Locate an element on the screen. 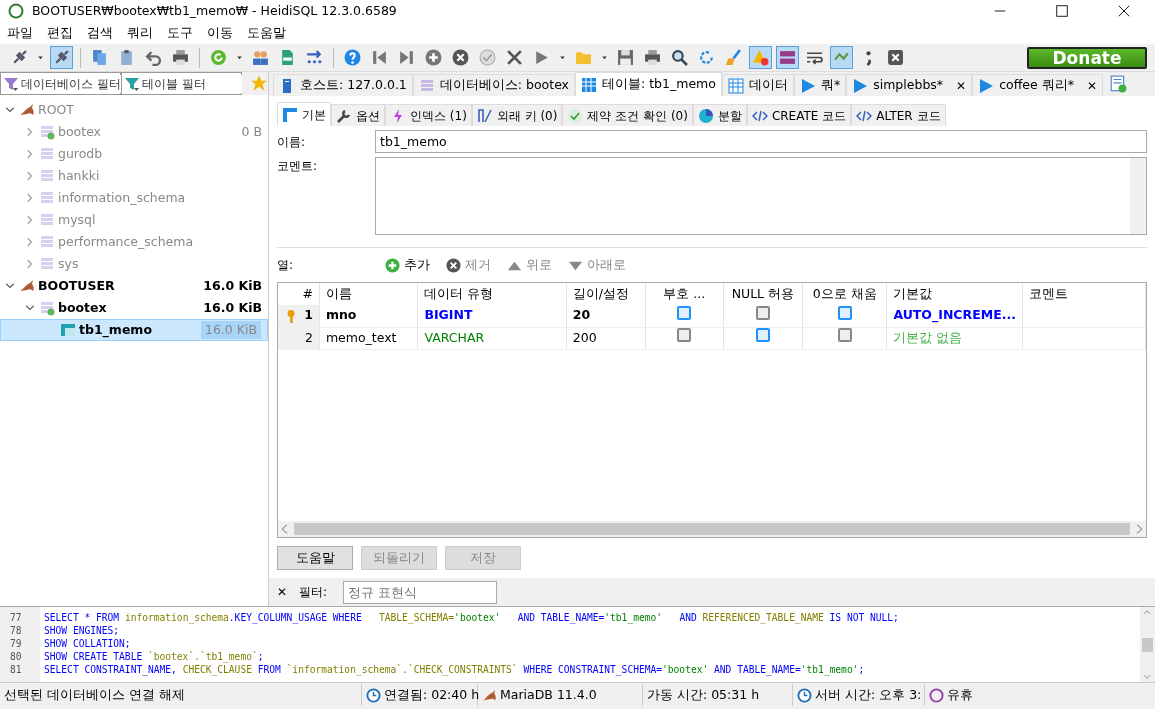 The image size is (1155, 709). menu-item: 쿼리 is located at coordinates (140, 33).